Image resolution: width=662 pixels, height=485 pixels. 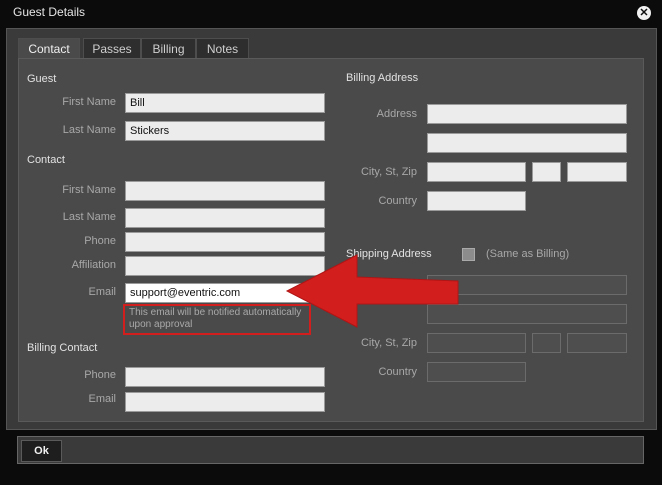 What do you see at coordinates (396, 285) in the screenshot?
I see `shipping-address-label: Address` at bounding box center [396, 285].